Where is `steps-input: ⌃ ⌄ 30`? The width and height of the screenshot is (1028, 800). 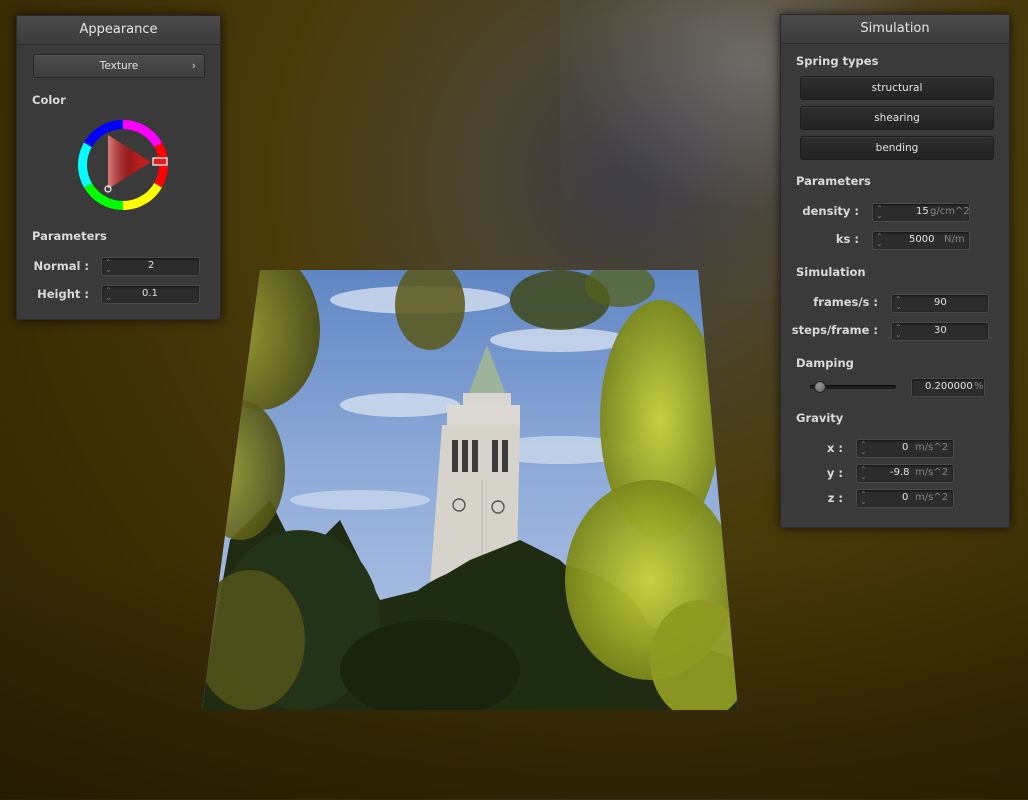
steps-input: ⌃ ⌄ 30 is located at coordinates (940, 331).